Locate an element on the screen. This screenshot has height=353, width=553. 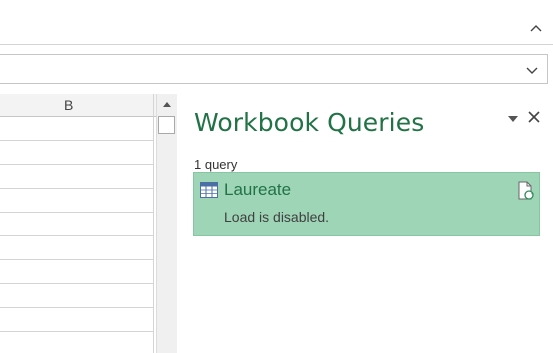
query-count: 1 query is located at coordinates (216, 164).